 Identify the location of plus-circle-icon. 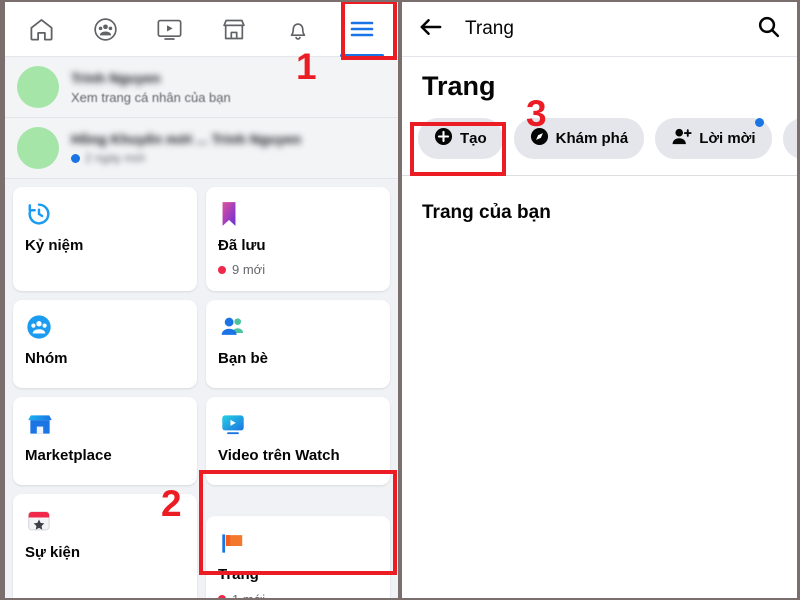
(443, 138).